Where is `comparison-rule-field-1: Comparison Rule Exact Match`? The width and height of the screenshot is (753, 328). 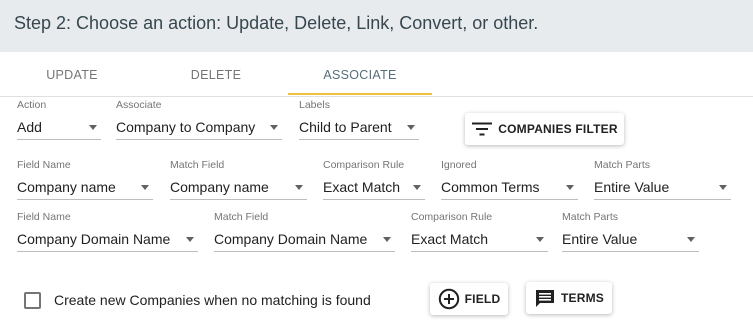 comparison-rule-field-1: Comparison Rule Exact Match is located at coordinates (374, 180).